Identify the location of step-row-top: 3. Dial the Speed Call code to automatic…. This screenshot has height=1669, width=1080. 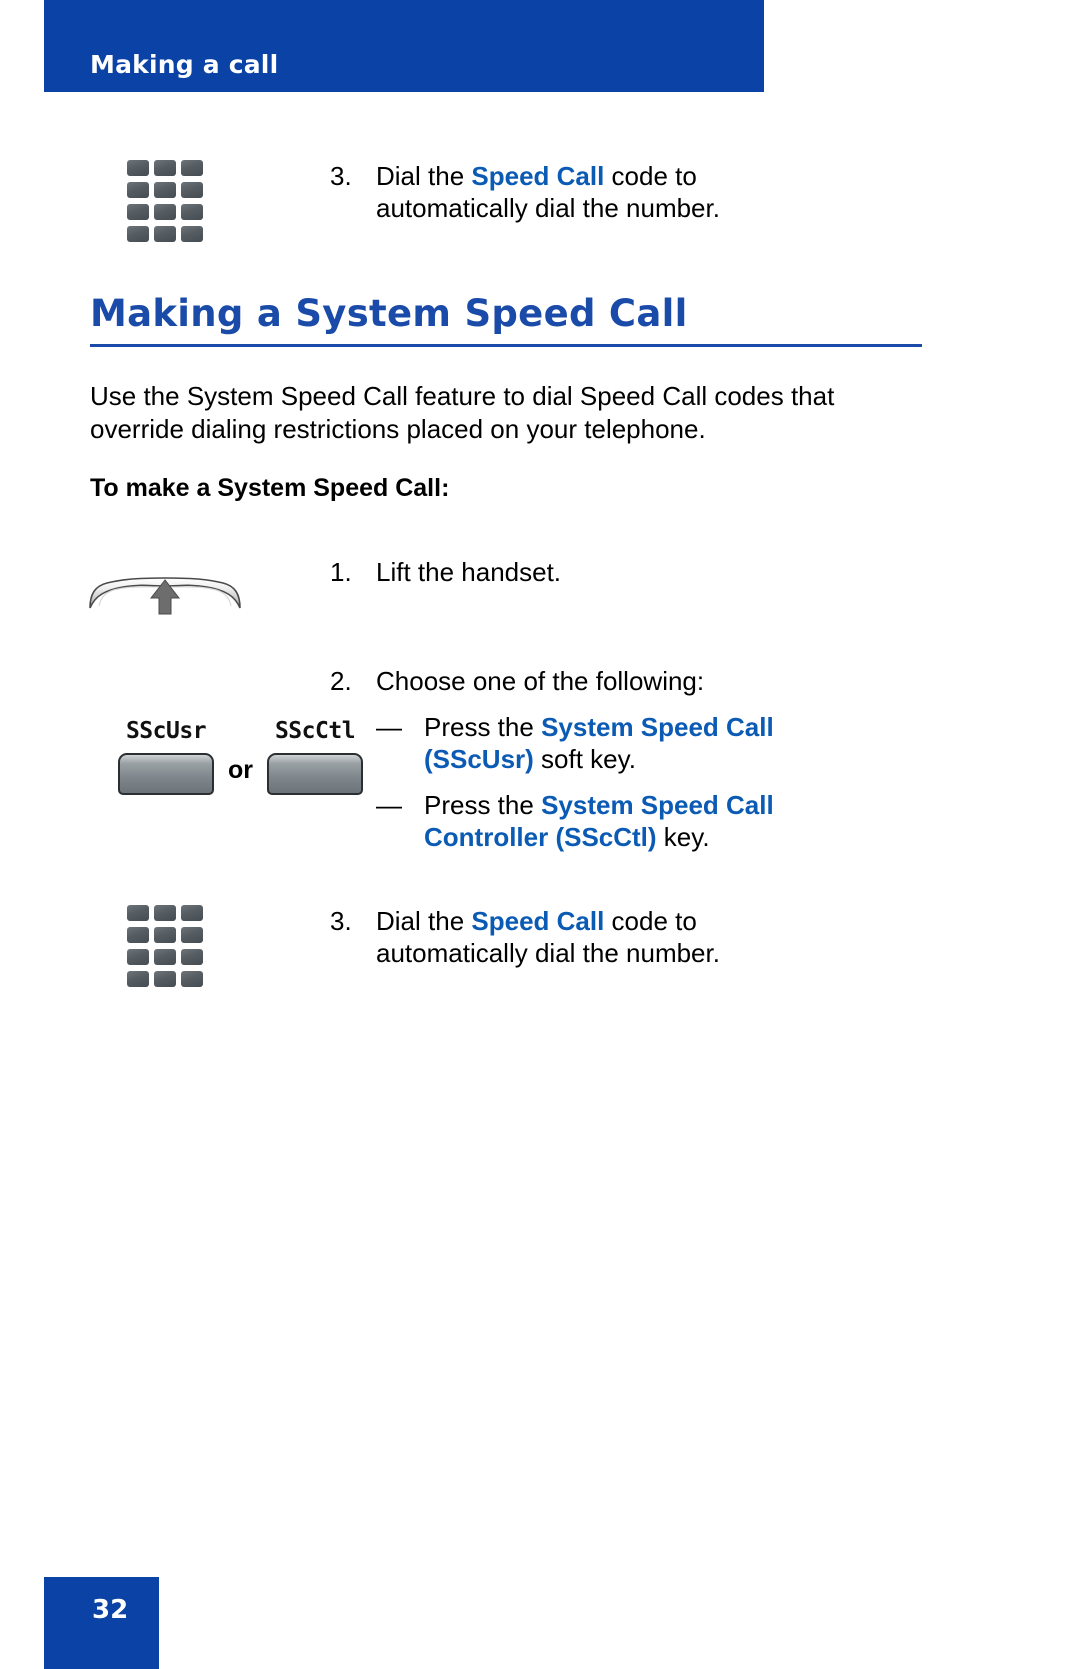
(500, 201).